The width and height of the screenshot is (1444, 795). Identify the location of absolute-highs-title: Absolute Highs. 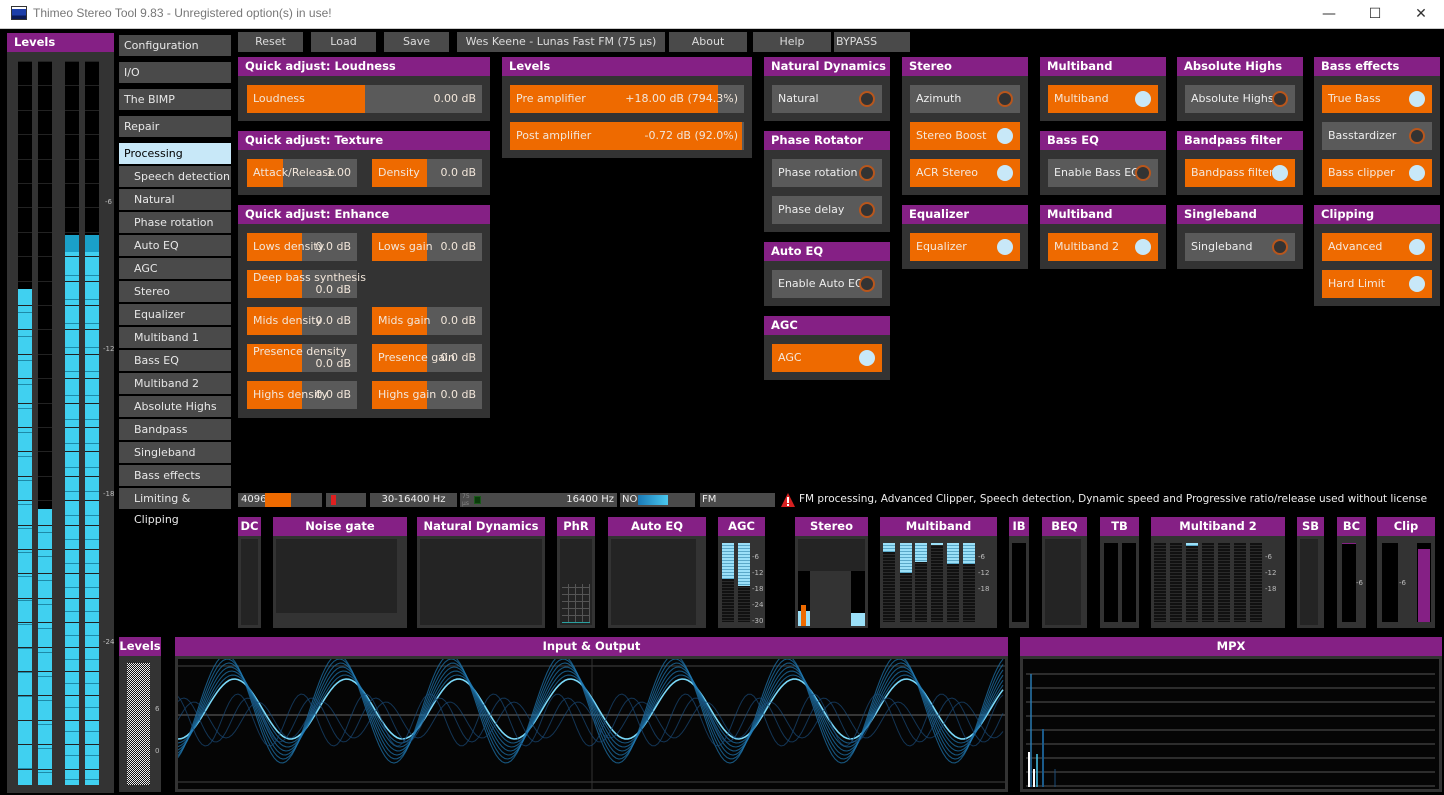
(1240, 66).